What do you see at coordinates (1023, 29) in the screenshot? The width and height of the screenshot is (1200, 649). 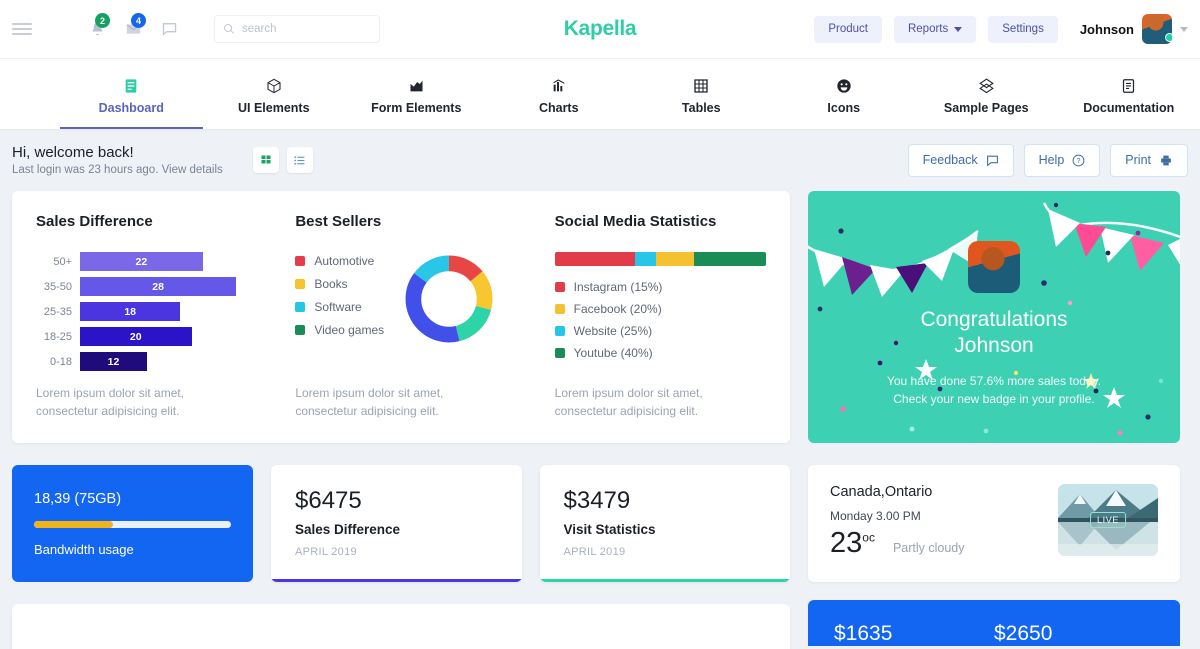 I see `settings-button: Settings` at bounding box center [1023, 29].